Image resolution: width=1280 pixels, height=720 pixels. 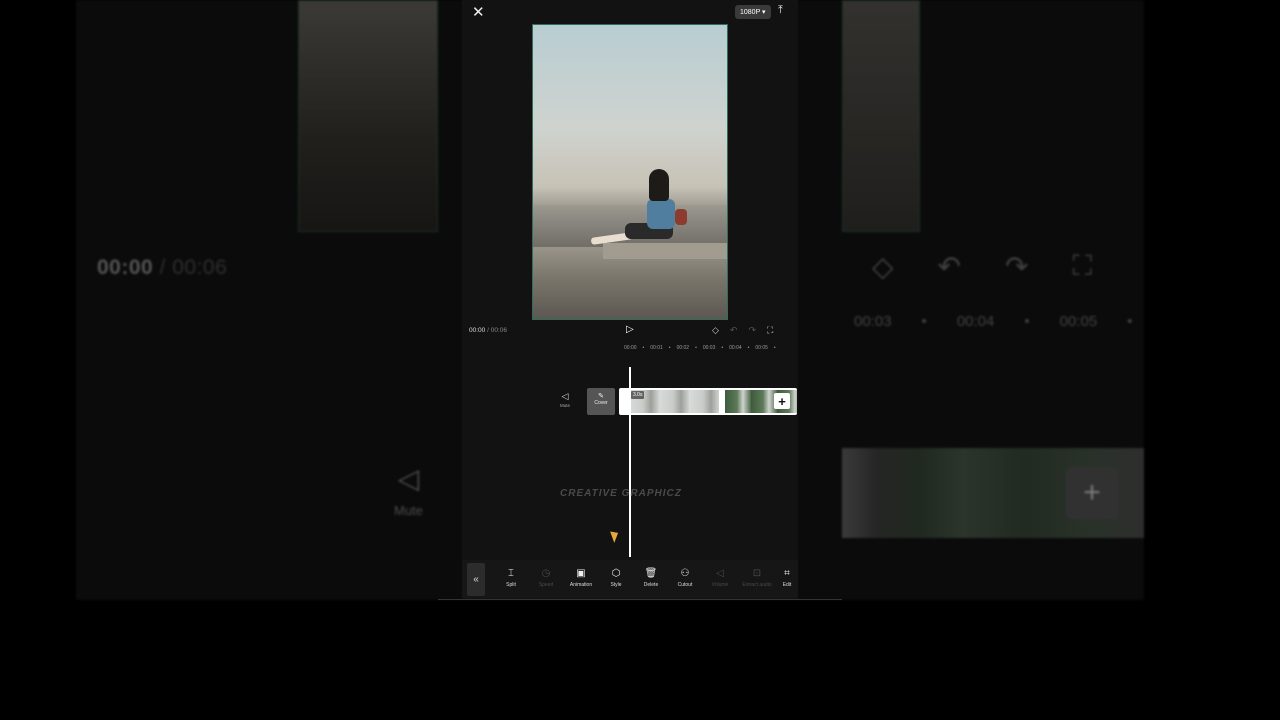 I want to click on split-icon: ⌶, so click(x=511, y=573).